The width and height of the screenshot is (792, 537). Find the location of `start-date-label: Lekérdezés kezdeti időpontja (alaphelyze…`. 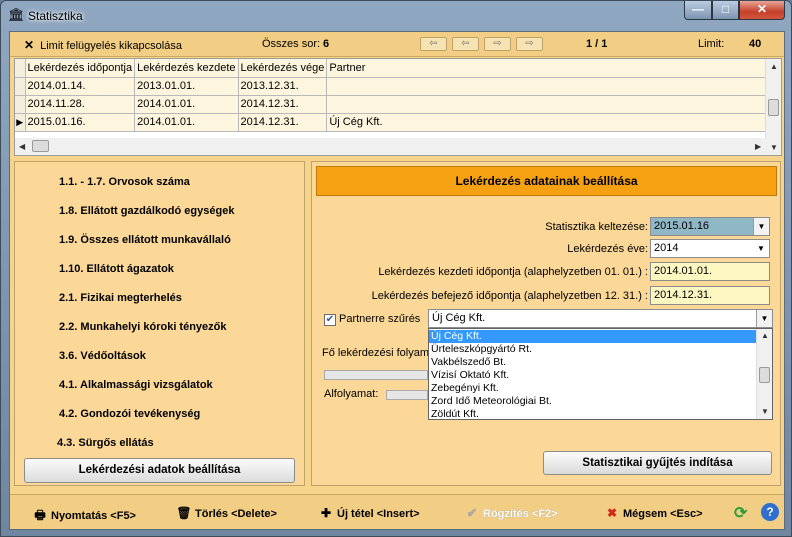

start-date-label: Lekérdezés kezdeti időpontja (alaphelyze… is located at coordinates (513, 272).